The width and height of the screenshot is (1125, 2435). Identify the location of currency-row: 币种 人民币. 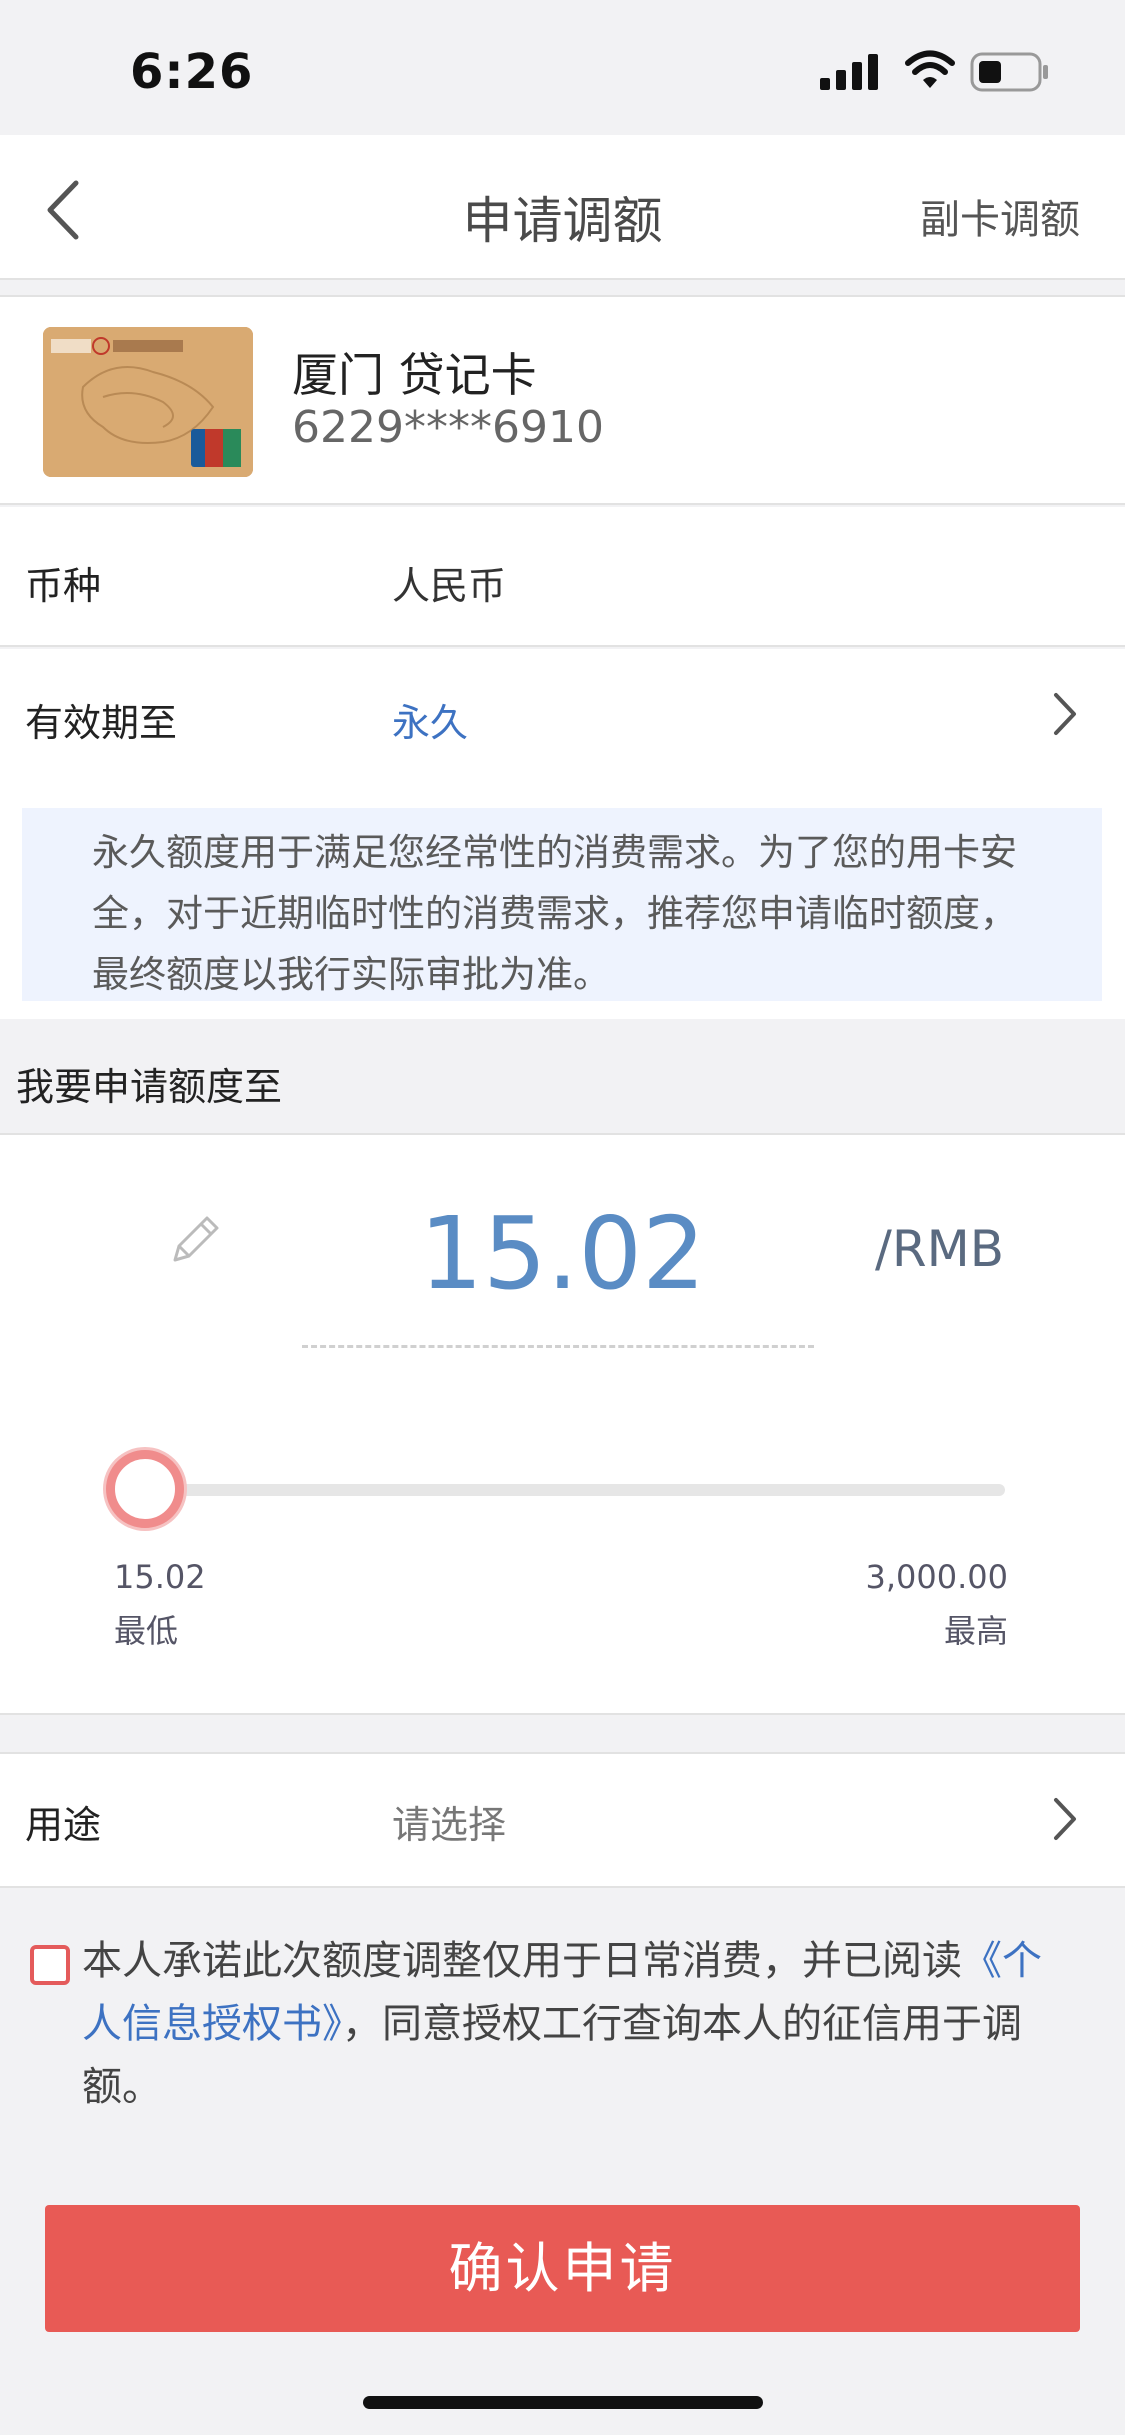
(562, 577).